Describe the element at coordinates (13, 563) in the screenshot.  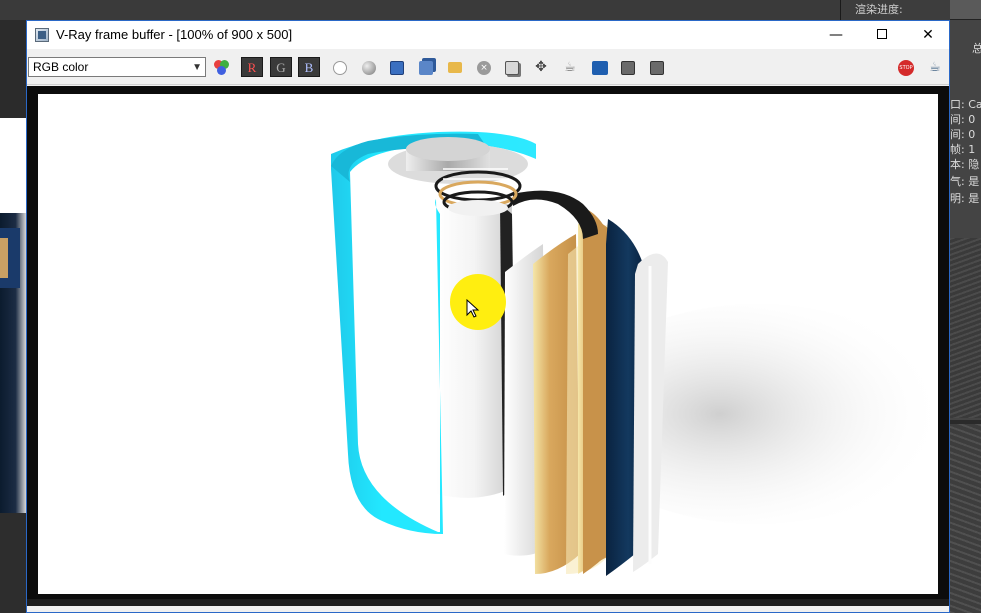
I see `background-panel` at that location.